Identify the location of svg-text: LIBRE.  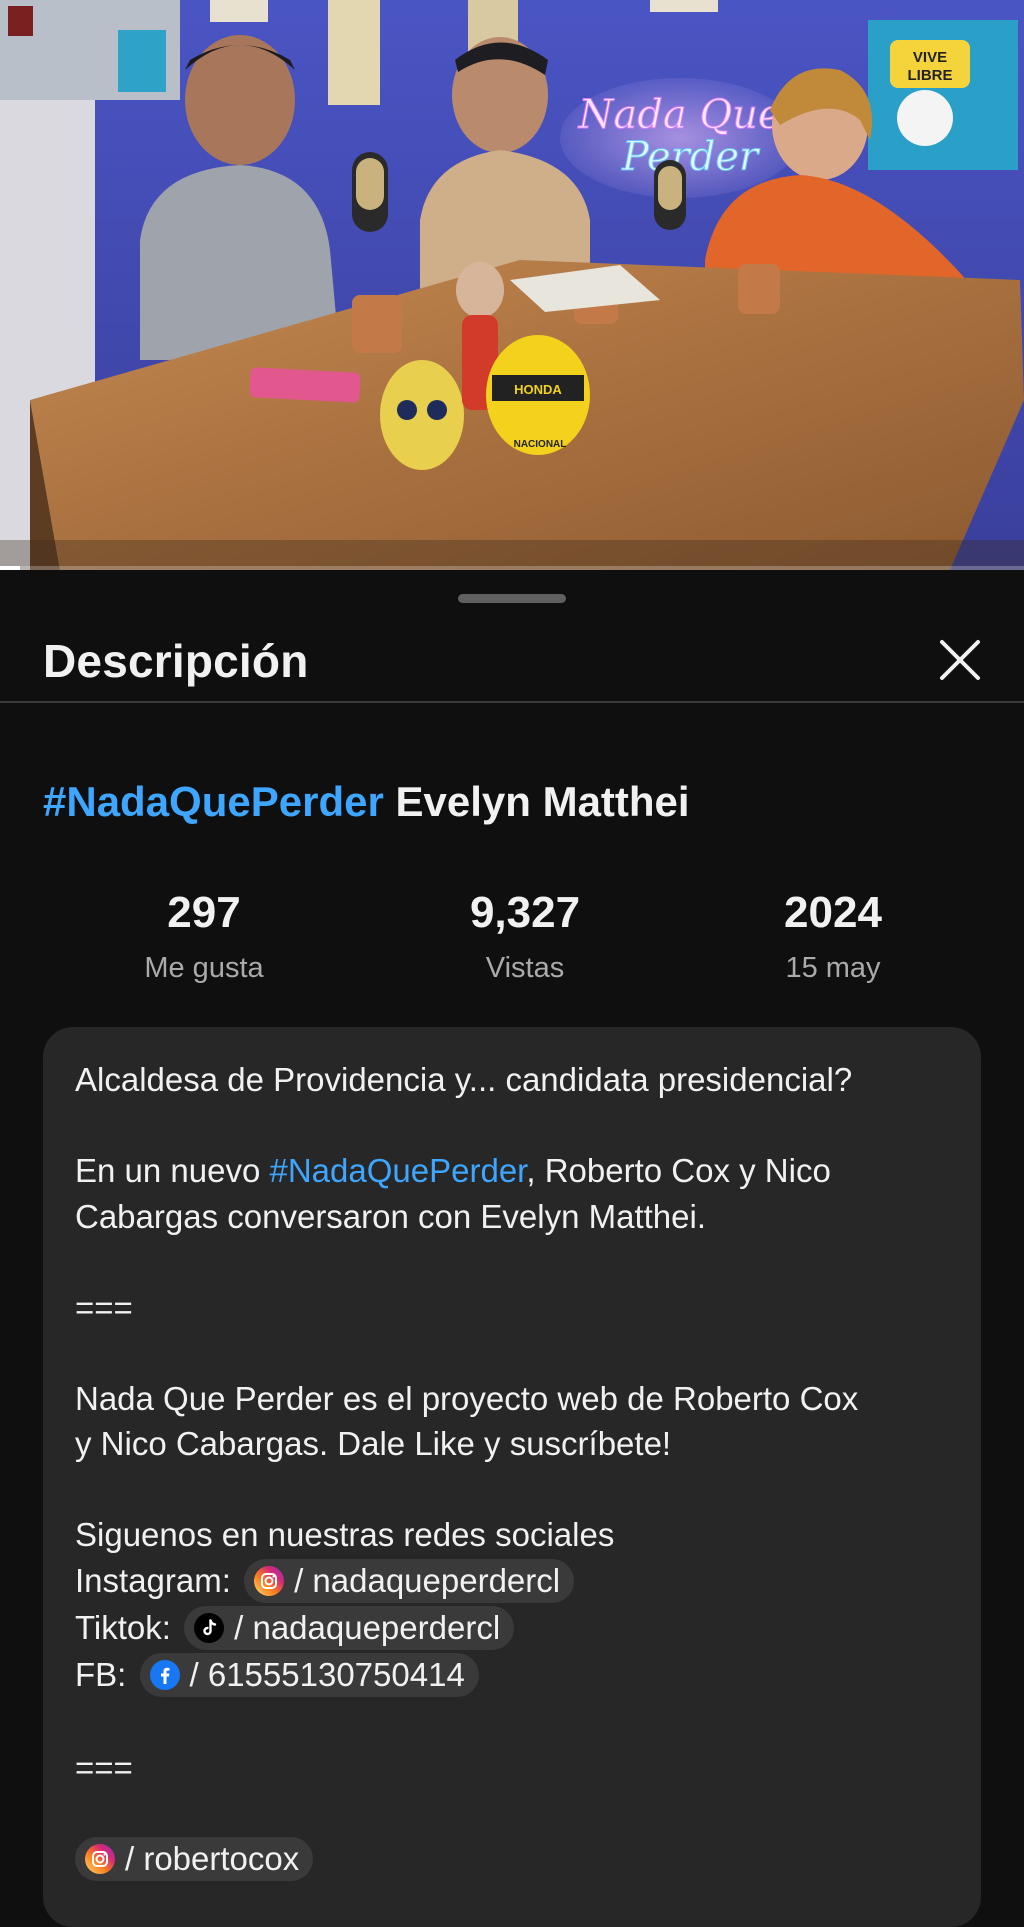
(930, 75).